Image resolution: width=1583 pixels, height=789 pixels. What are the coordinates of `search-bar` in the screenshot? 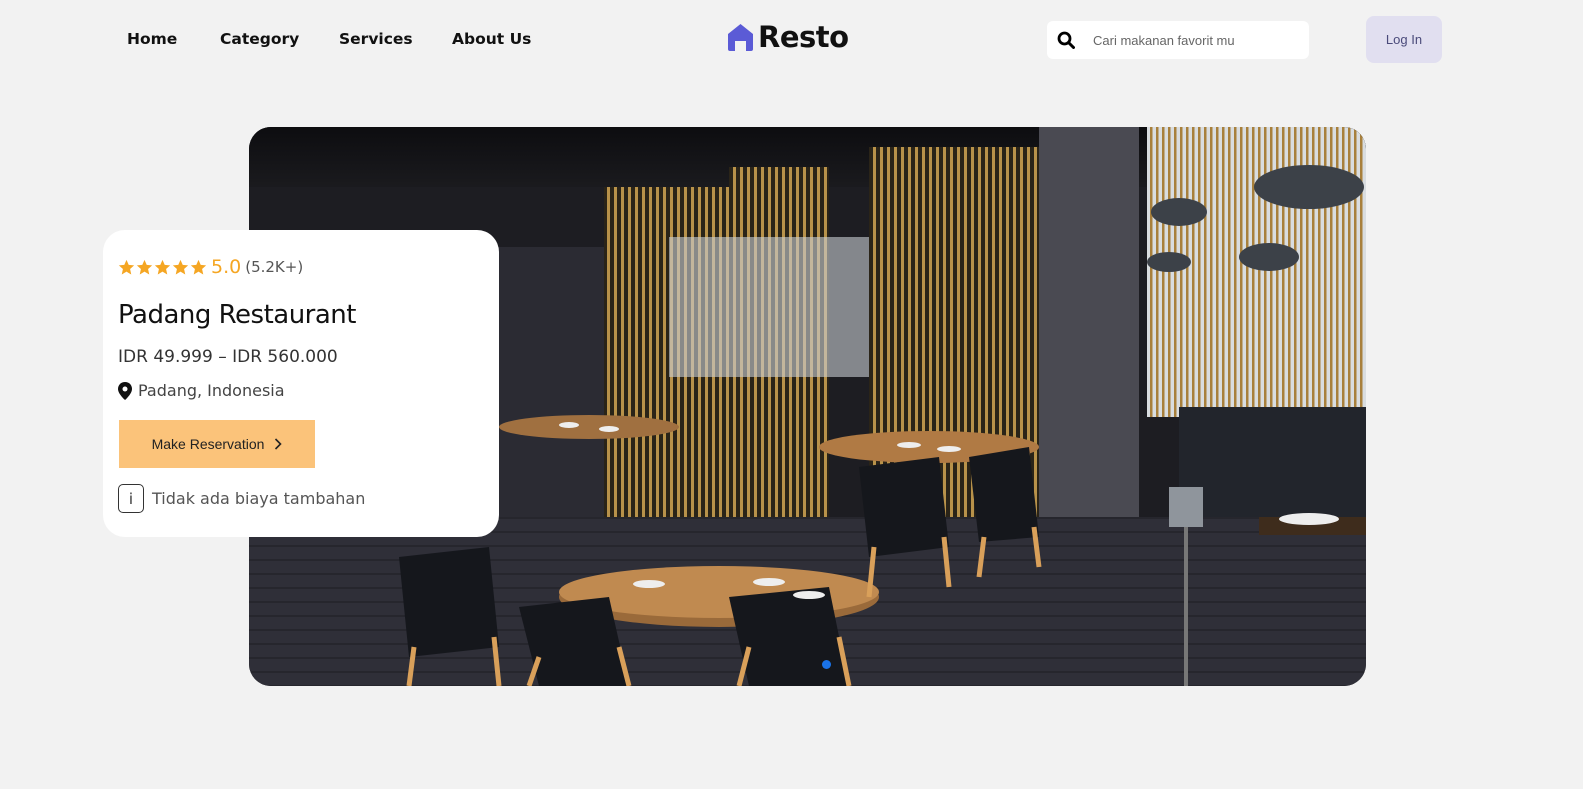 It's located at (1178, 40).